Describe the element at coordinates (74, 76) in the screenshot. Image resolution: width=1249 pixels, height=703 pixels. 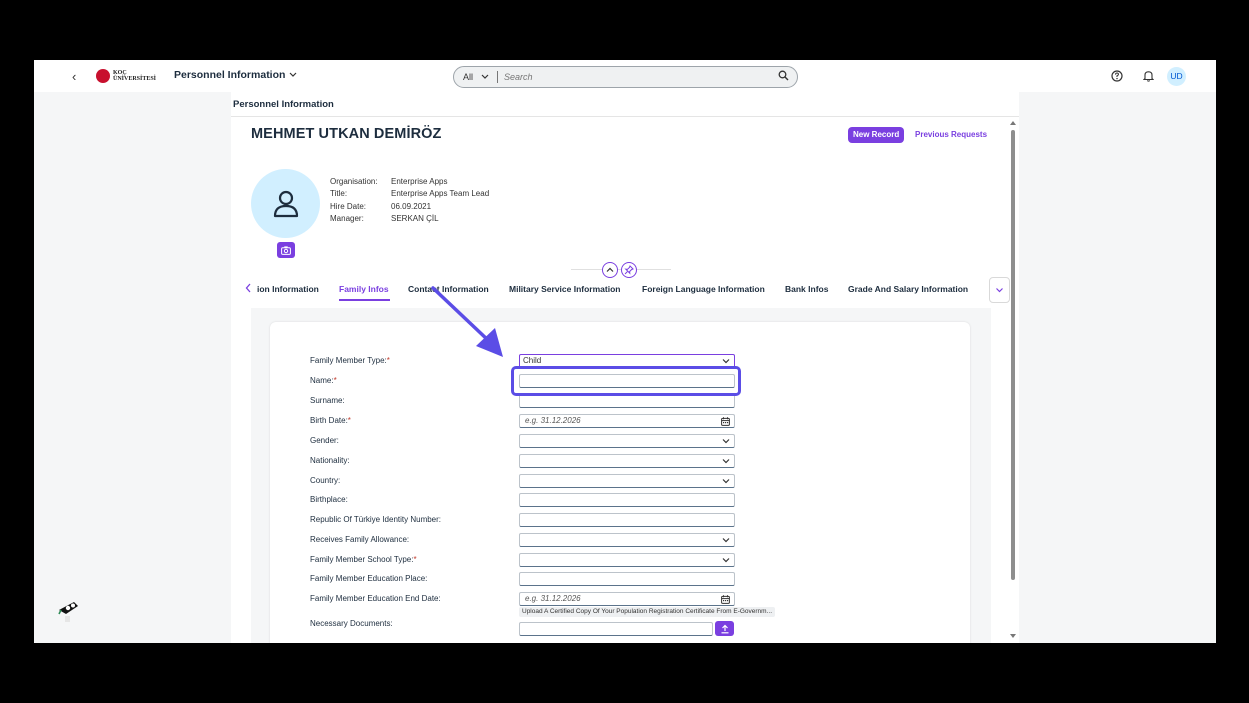
I see `back-icon: ‹` at that location.